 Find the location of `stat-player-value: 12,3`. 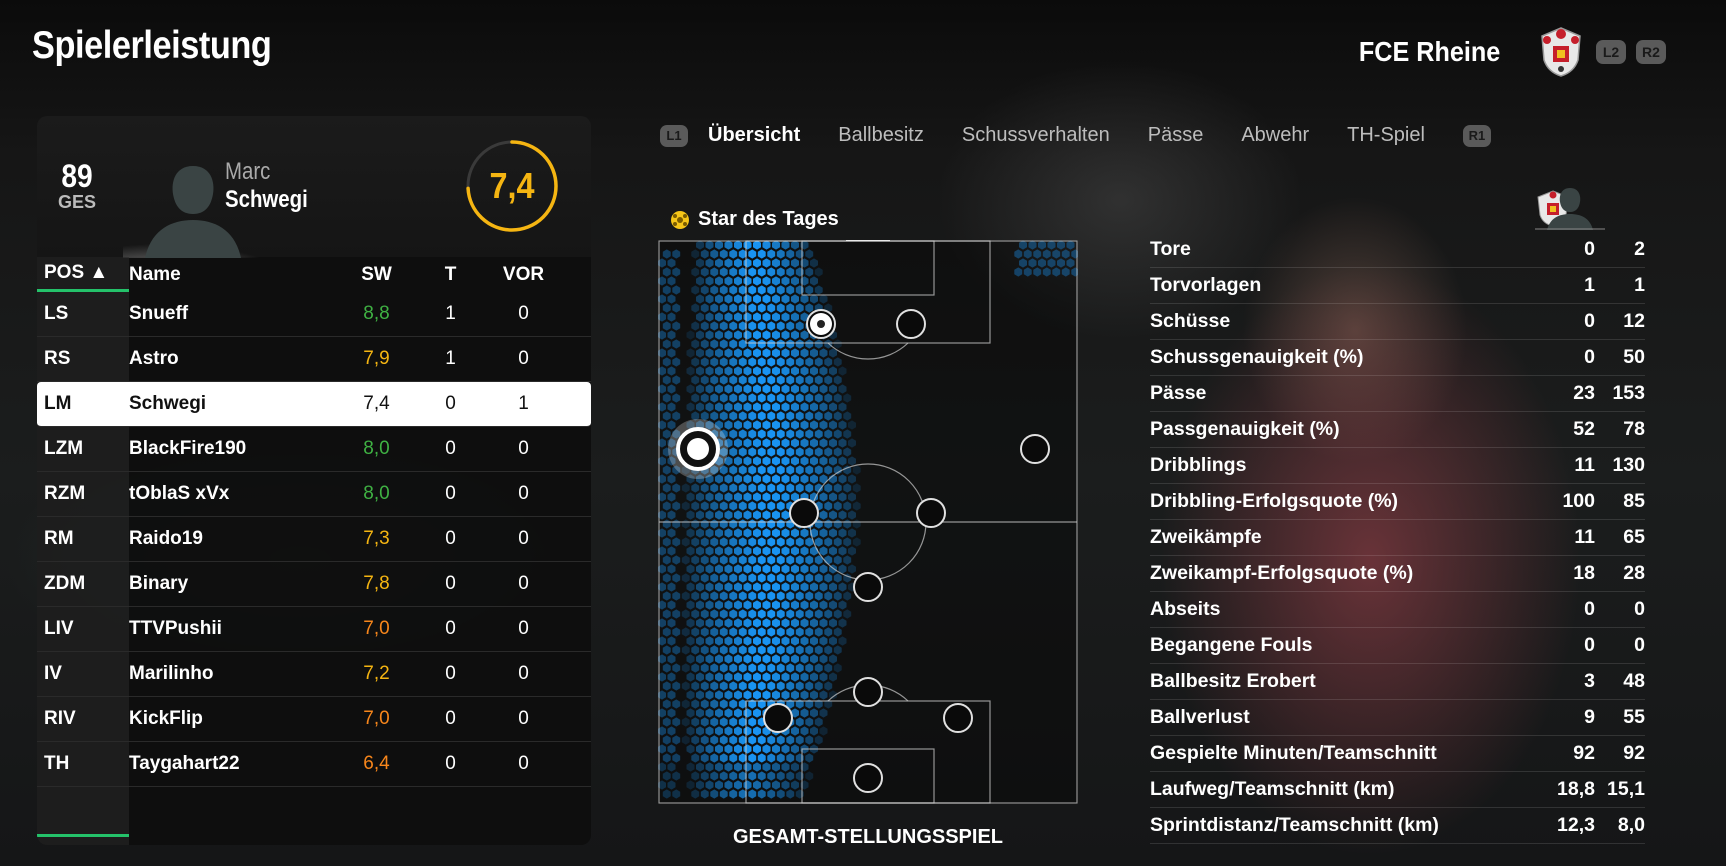

stat-player-value: 12,3 is located at coordinates (1576, 825).